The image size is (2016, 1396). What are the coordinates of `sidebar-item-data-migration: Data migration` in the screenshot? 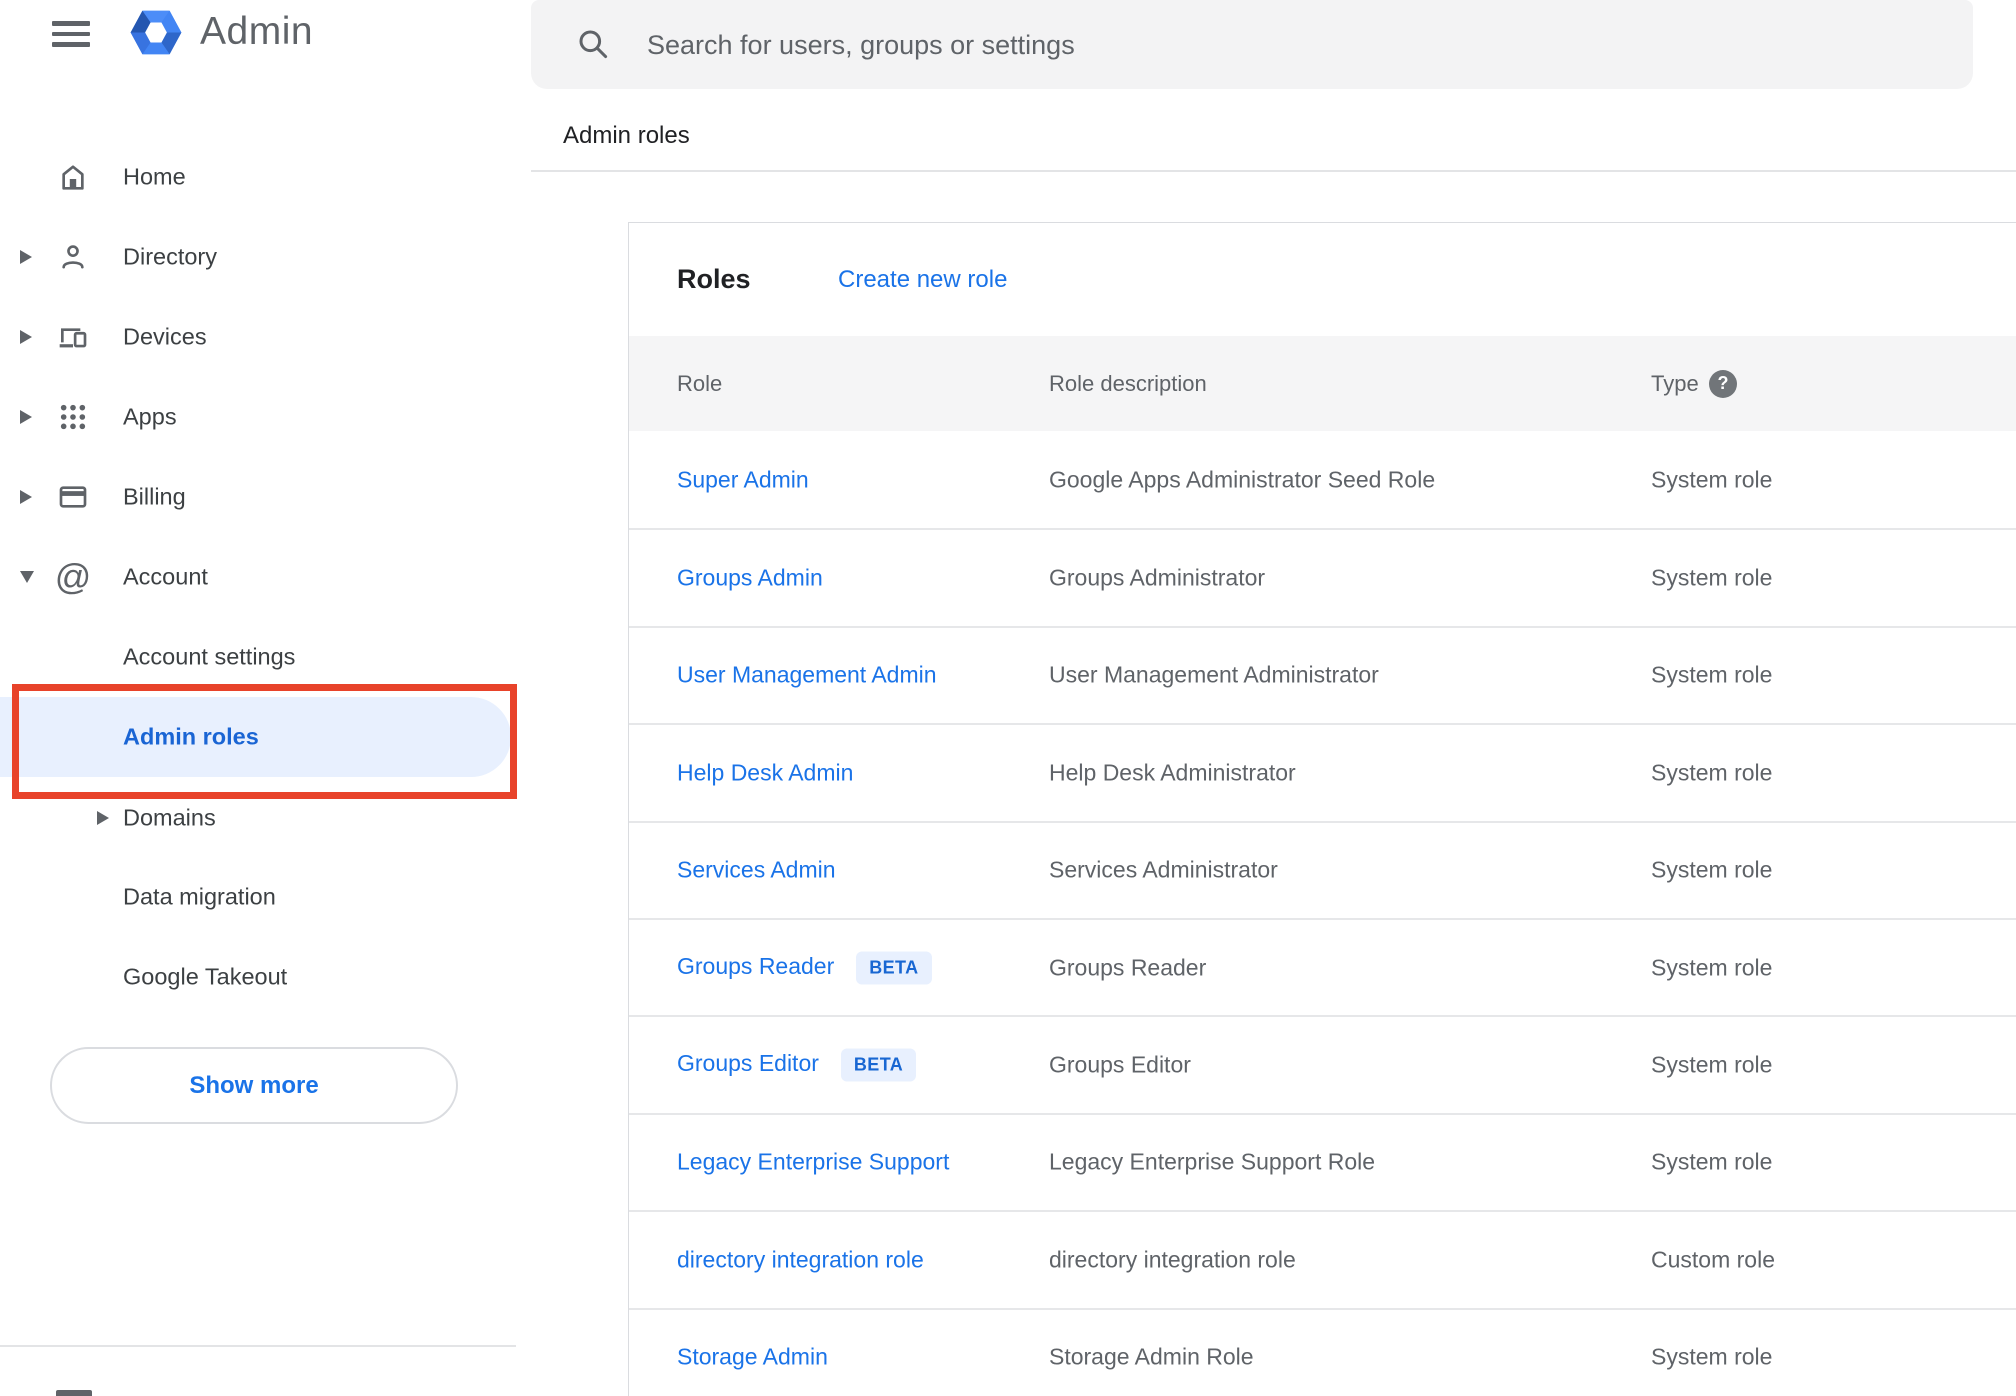 It's located at (255, 897).